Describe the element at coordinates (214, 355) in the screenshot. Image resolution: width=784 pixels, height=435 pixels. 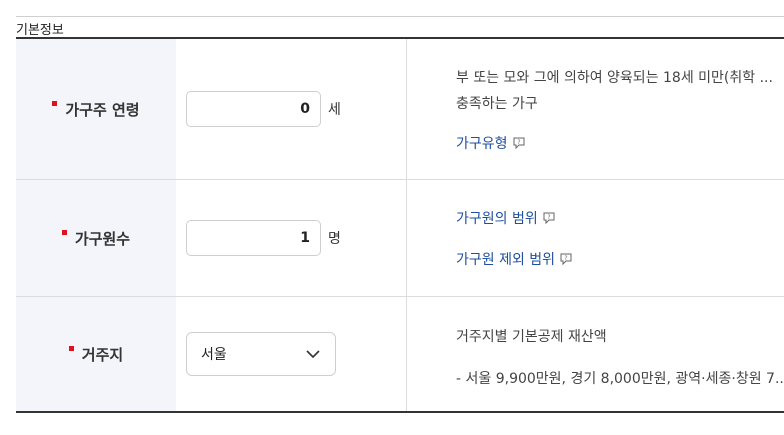
I see `select-value: 서울` at that location.